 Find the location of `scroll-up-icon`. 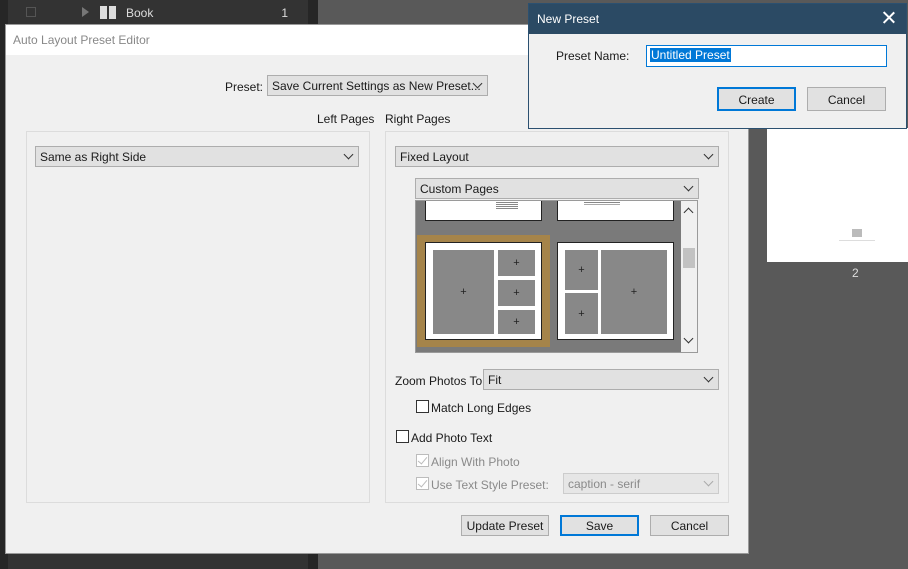

scroll-up-icon is located at coordinates (688, 212).